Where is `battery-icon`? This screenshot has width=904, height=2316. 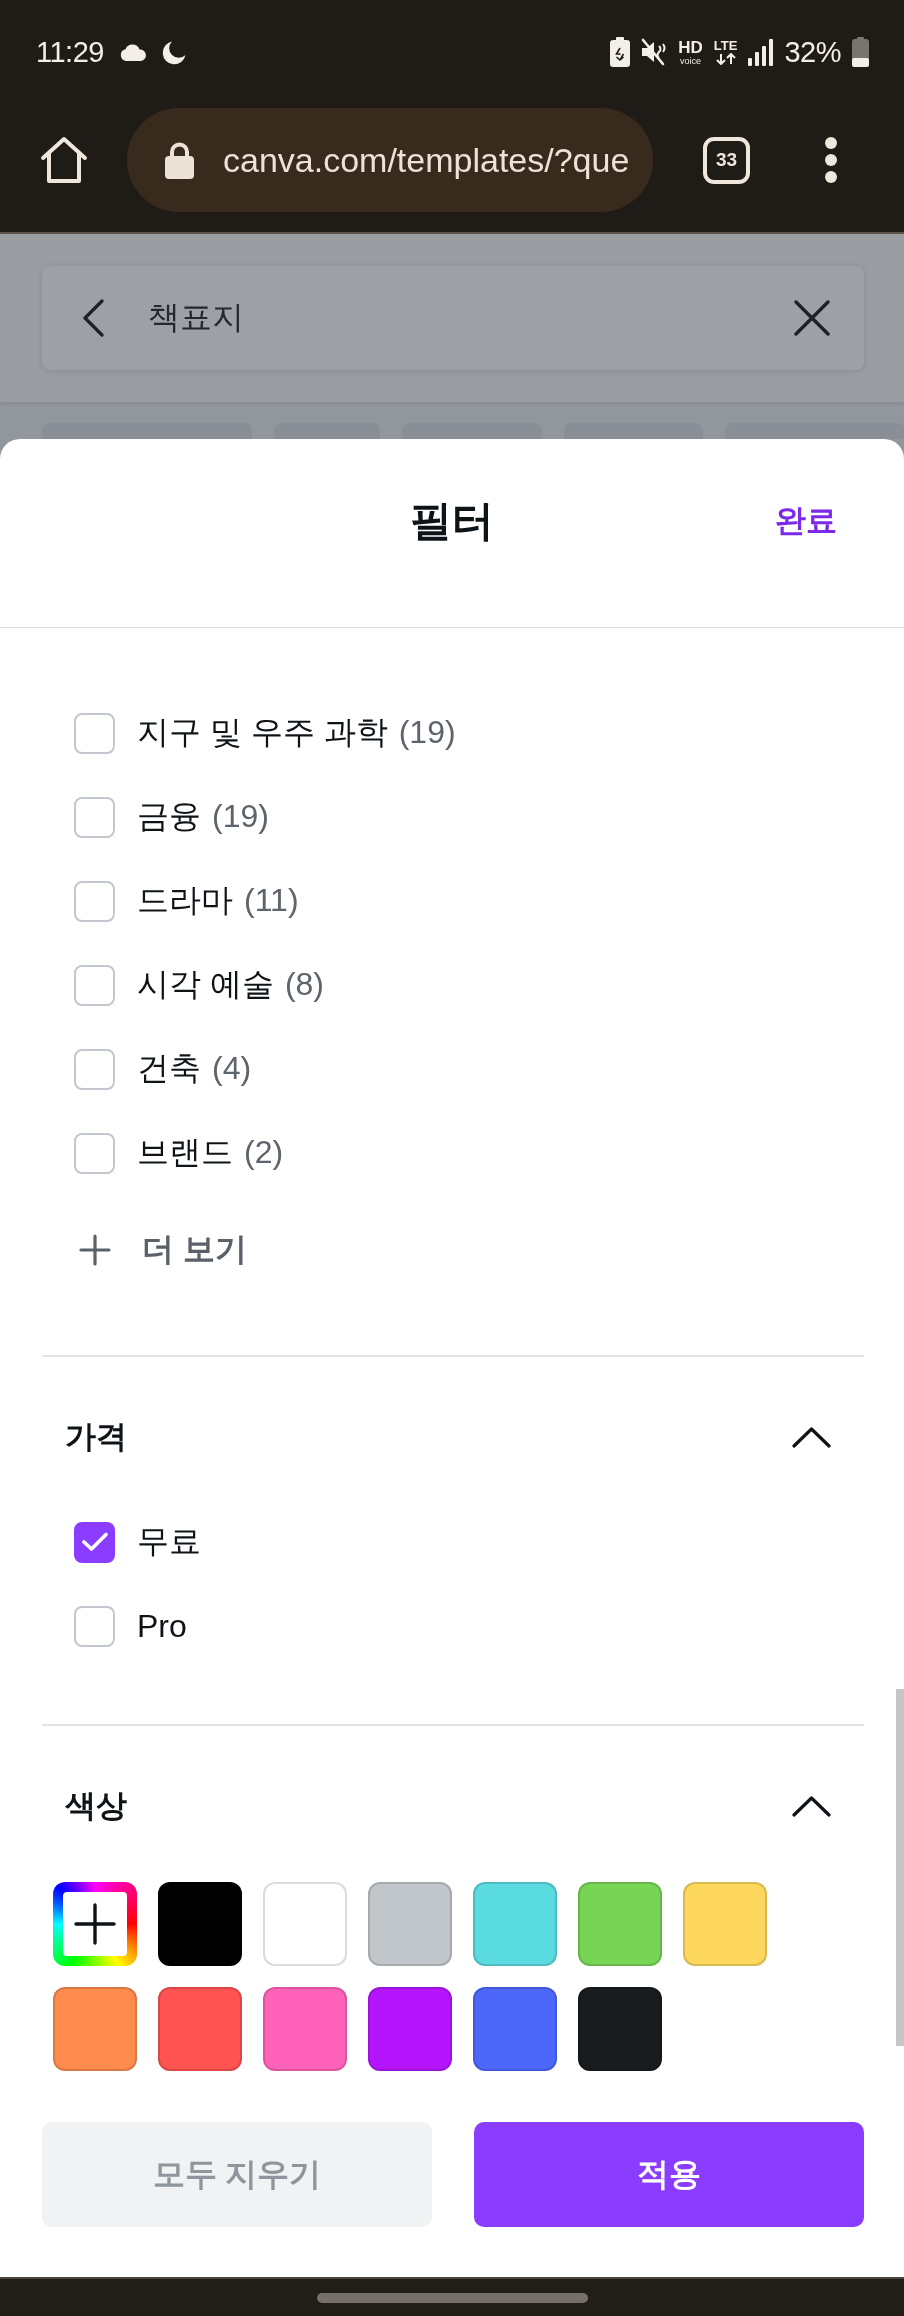
battery-icon is located at coordinates (860, 52).